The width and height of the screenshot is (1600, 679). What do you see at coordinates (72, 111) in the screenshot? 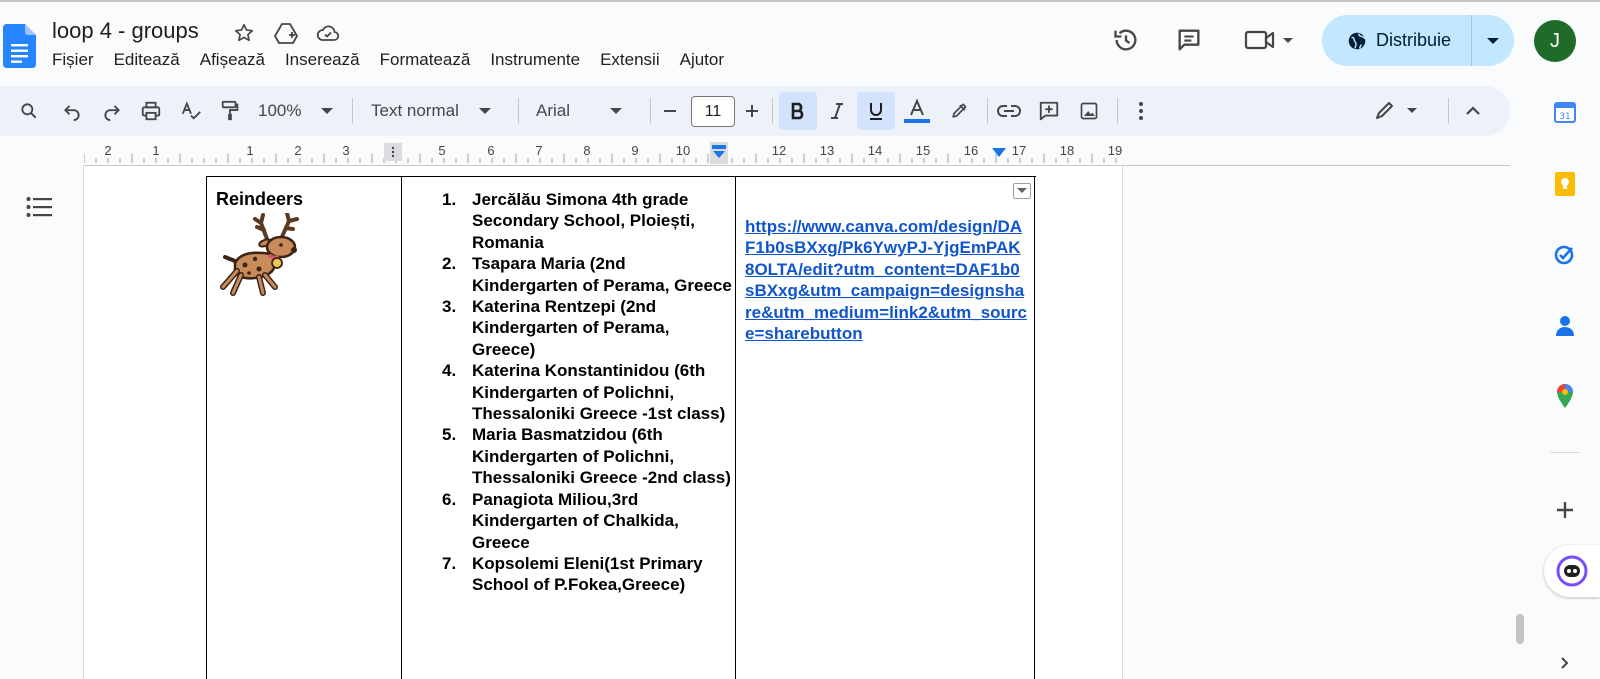
I see `undo-icon` at bounding box center [72, 111].